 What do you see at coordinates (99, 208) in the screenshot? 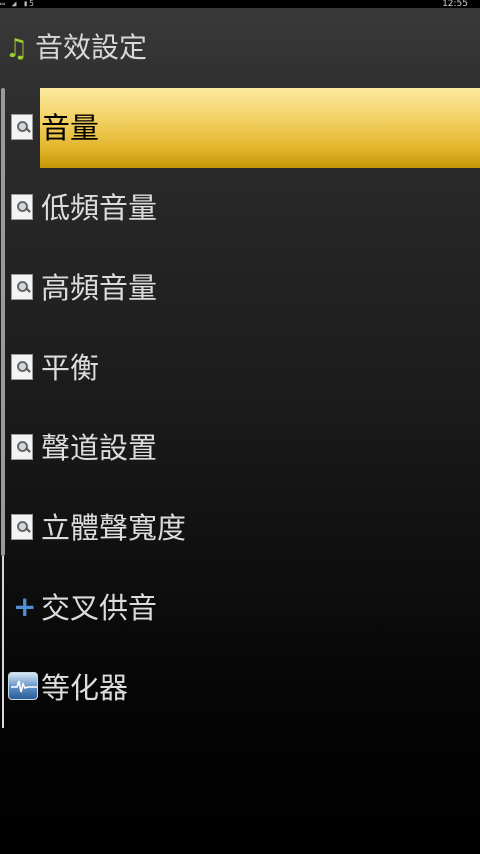
I see `list-item-label: 低頻音量` at bounding box center [99, 208].